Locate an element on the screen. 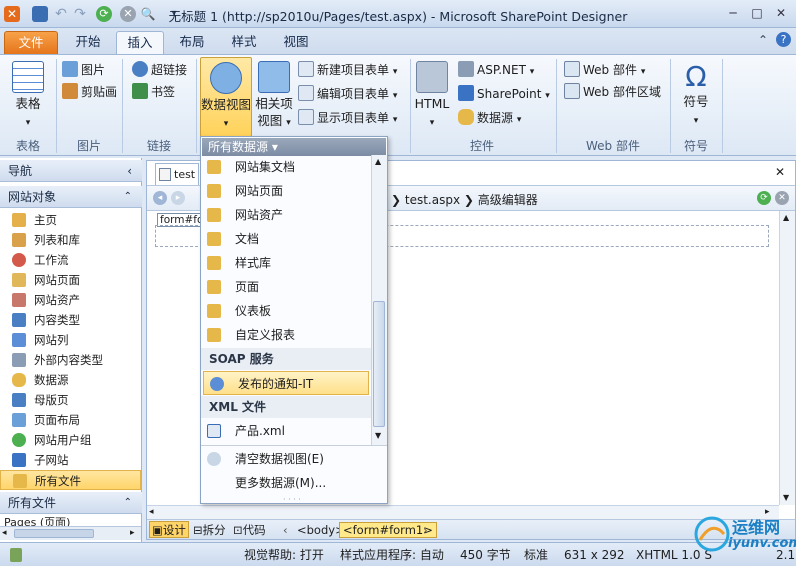  code-label: 代码 is located at coordinates (254, 530).